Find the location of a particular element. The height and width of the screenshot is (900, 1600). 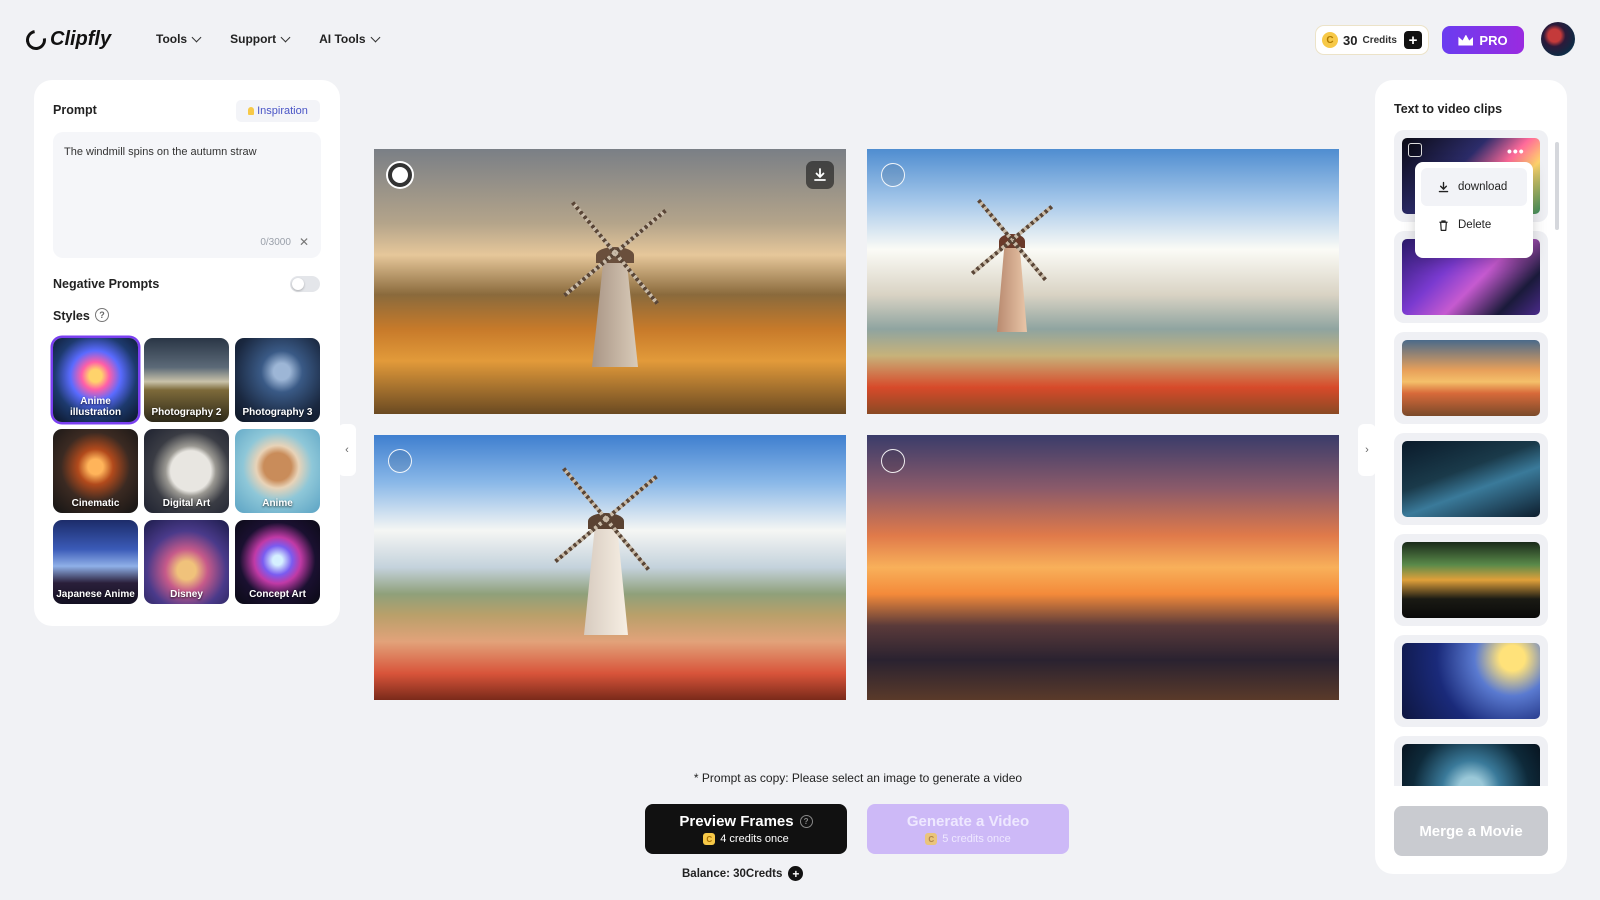

preview-frames-title: Preview Frames ? is located at coordinates (746, 821).